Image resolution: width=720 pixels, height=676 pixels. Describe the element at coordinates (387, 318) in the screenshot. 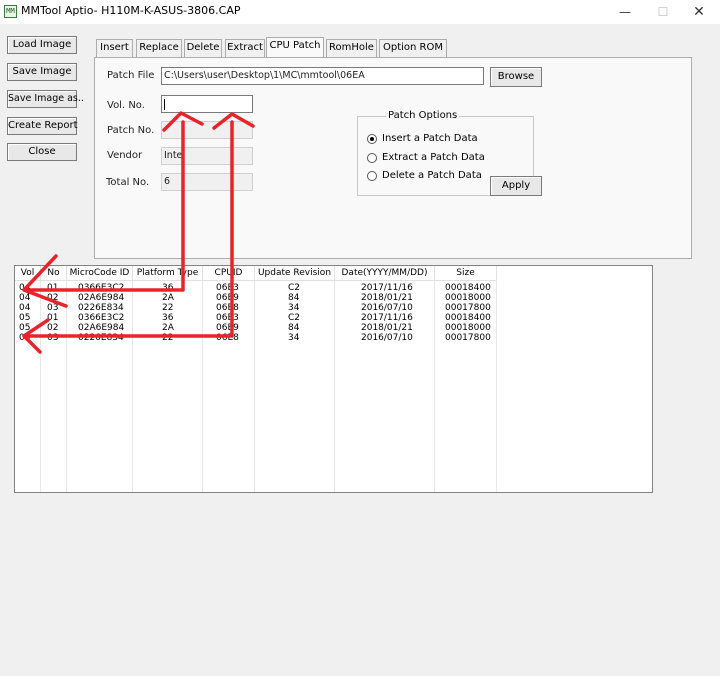

I see `table-cell: 2017/11/16` at that location.